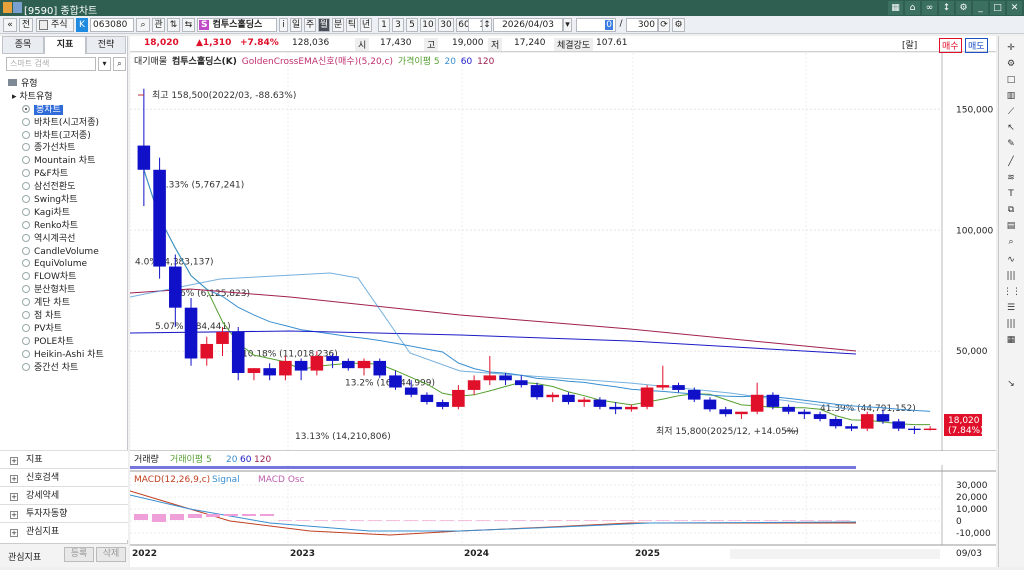 The height and width of the screenshot is (570, 1024). What do you see at coordinates (929, 8) in the screenshot?
I see `link-icon: ∞` at bounding box center [929, 8].